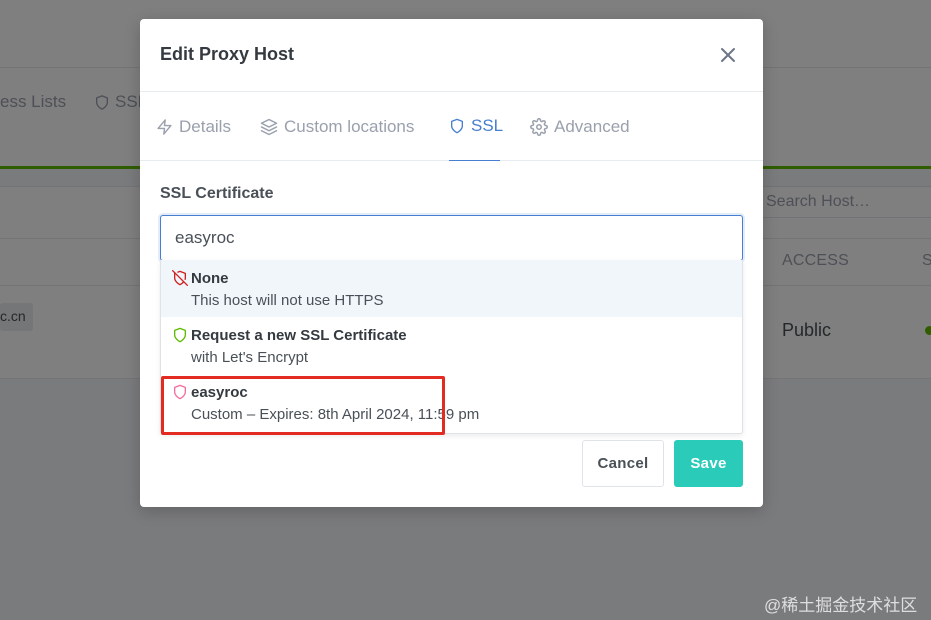 This screenshot has height=620, width=931. I want to click on modal-tabs: Details Custom locations SSL Advanced, so click(451, 126).